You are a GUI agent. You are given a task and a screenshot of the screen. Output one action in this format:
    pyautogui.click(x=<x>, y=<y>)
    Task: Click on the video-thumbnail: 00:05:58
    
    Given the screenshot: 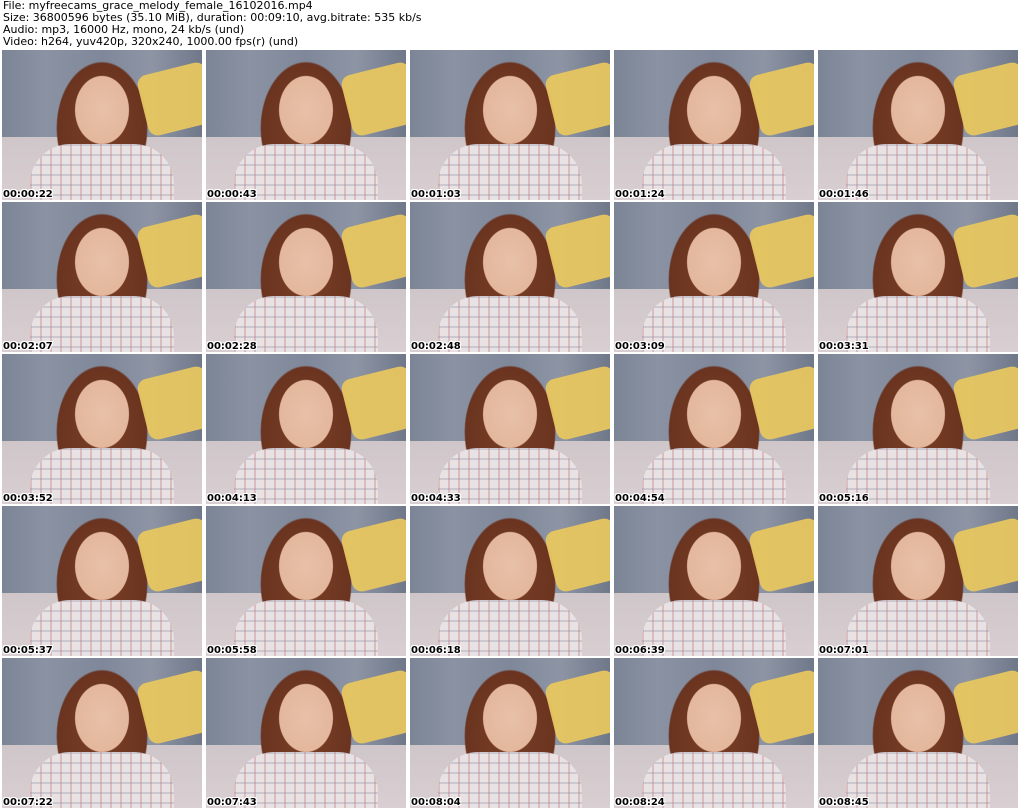 What is the action you would take?
    pyautogui.click(x=306, y=581)
    